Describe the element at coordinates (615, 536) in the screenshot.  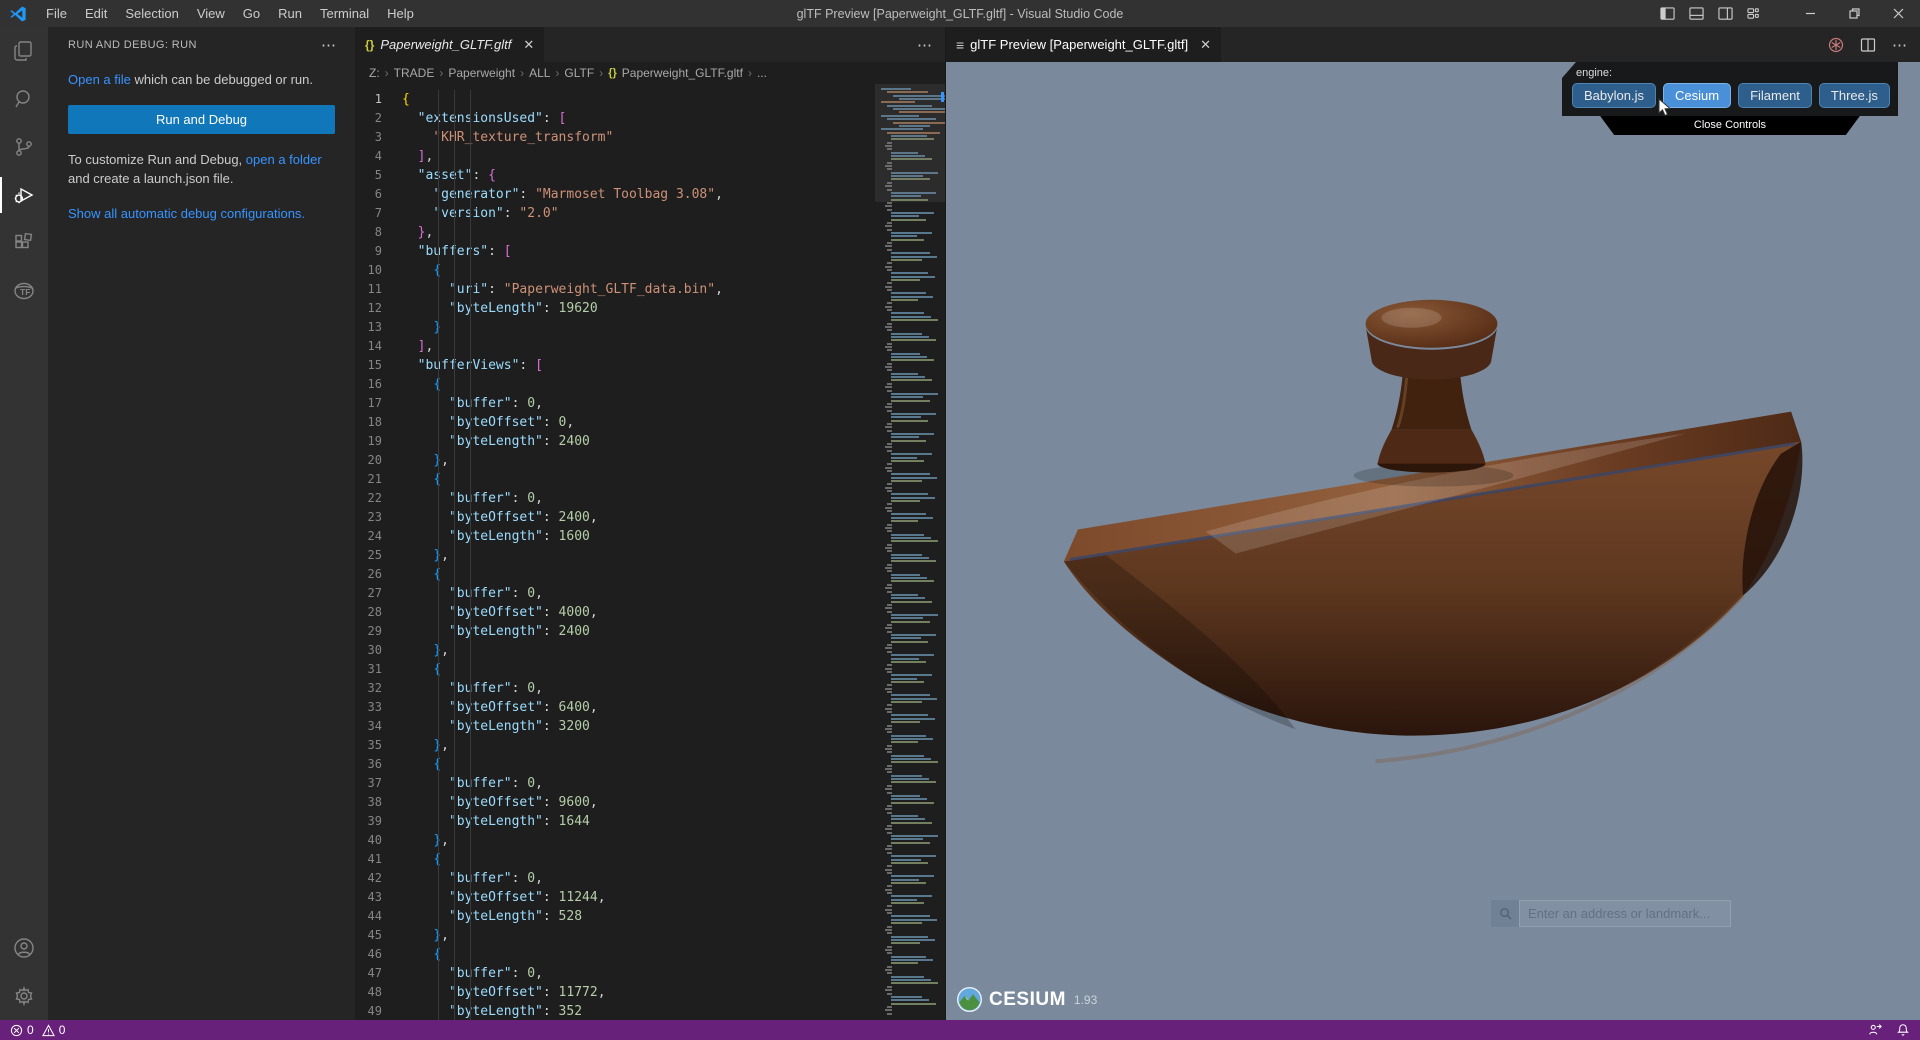
I see `code-line: 24 "byteLength": 1600` at that location.